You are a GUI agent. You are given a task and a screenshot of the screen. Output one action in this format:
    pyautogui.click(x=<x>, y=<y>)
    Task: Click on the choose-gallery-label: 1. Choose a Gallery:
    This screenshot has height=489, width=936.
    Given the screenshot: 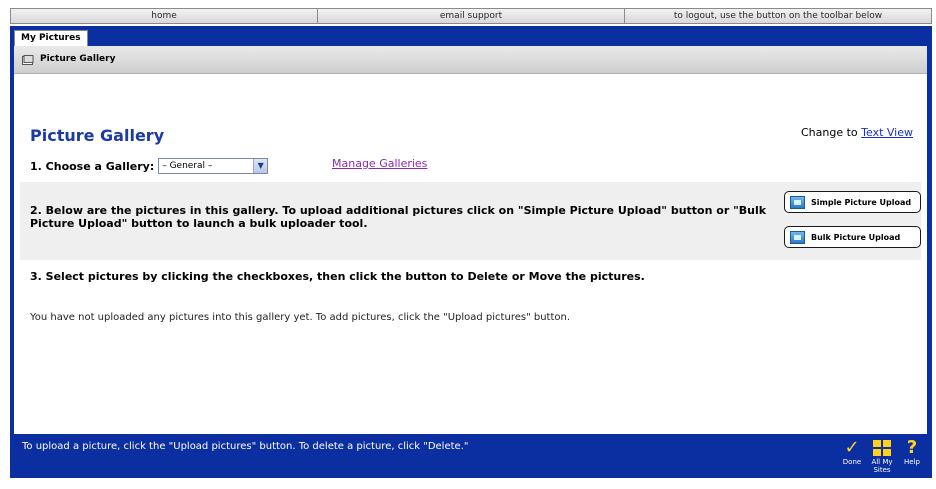 What is the action you would take?
    pyautogui.click(x=92, y=166)
    